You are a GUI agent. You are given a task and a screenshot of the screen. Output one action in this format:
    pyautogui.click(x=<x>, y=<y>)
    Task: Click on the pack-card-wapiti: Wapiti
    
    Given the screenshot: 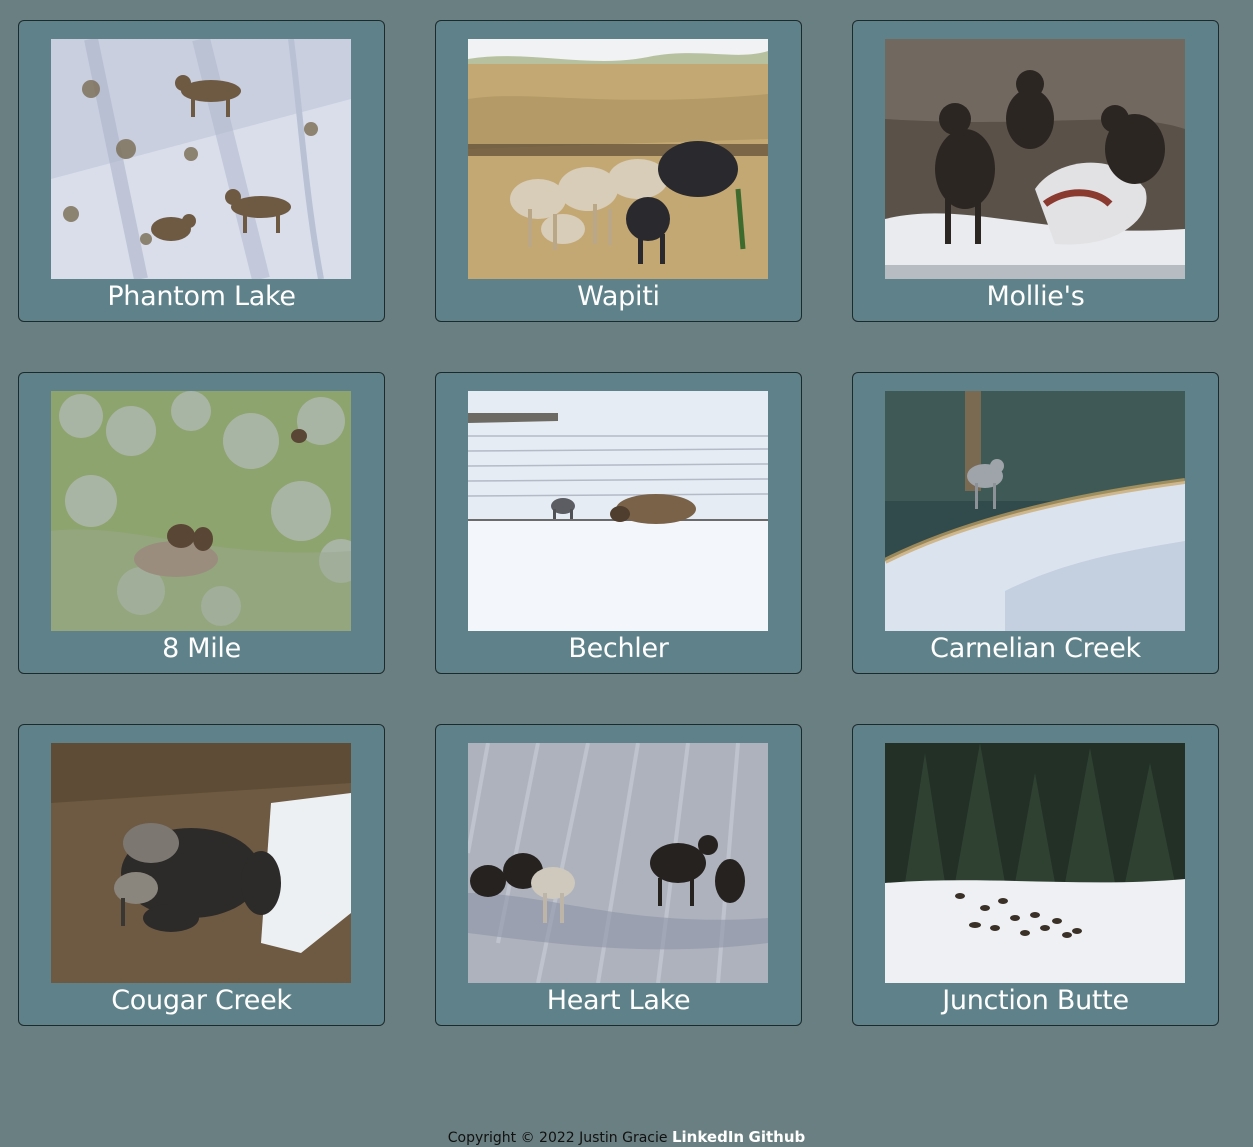 What is the action you would take?
    pyautogui.click(x=618, y=171)
    